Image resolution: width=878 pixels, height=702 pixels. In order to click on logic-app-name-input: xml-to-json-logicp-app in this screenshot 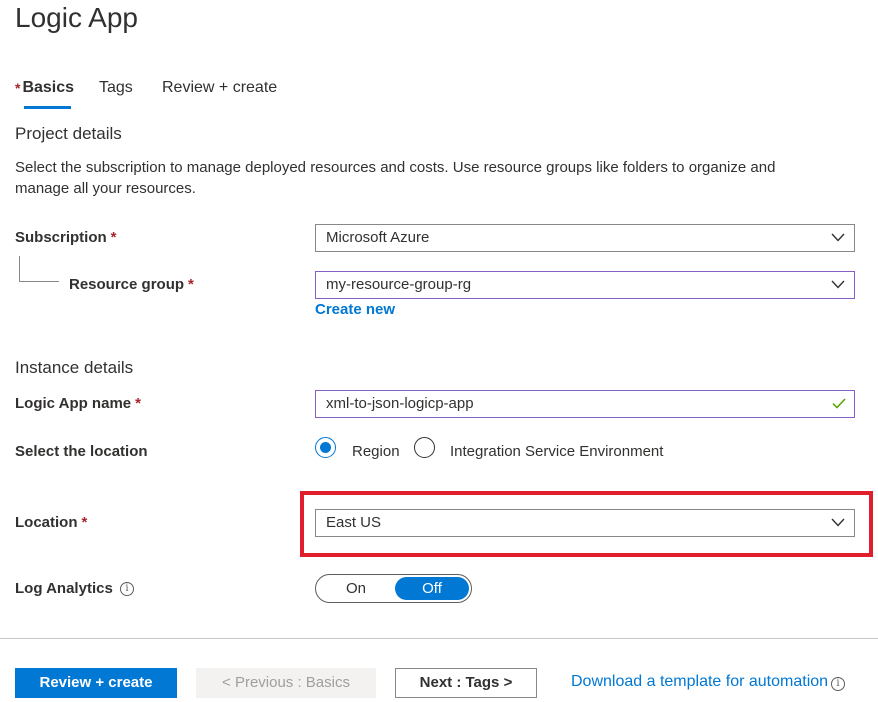, I will do `click(585, 404)`.